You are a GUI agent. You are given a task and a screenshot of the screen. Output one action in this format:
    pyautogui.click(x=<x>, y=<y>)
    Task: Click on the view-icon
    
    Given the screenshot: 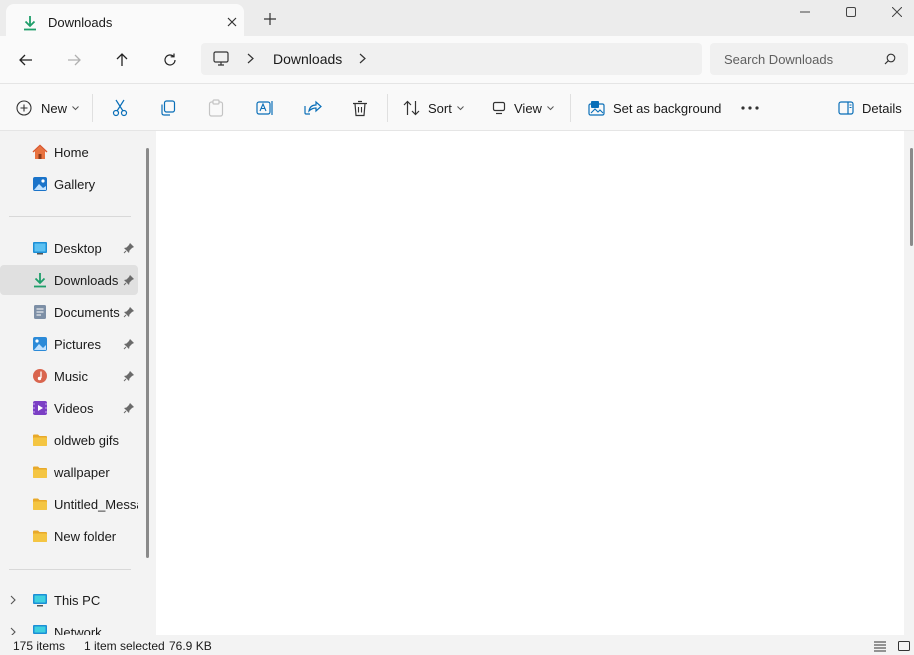 What is the action you would take?
    pyautogui.click(x=499, y=108)
    